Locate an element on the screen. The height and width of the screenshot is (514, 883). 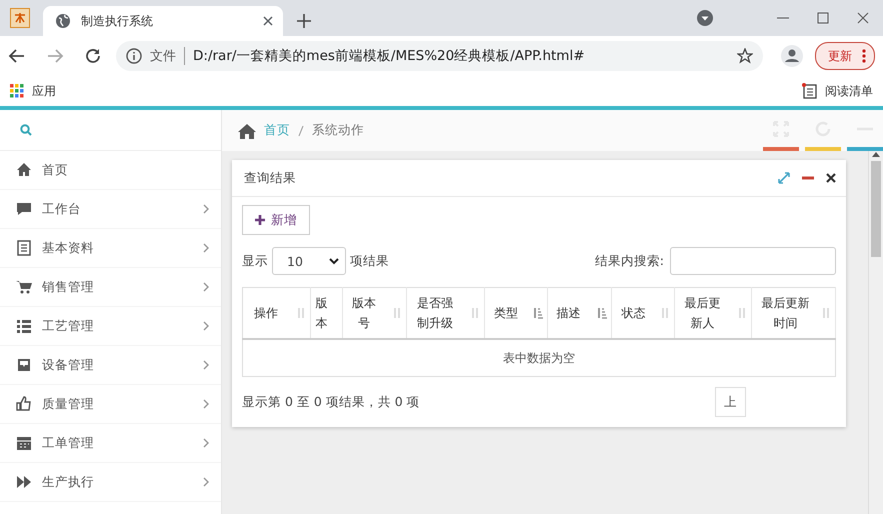
search-field is located at coordinates (753, 261).